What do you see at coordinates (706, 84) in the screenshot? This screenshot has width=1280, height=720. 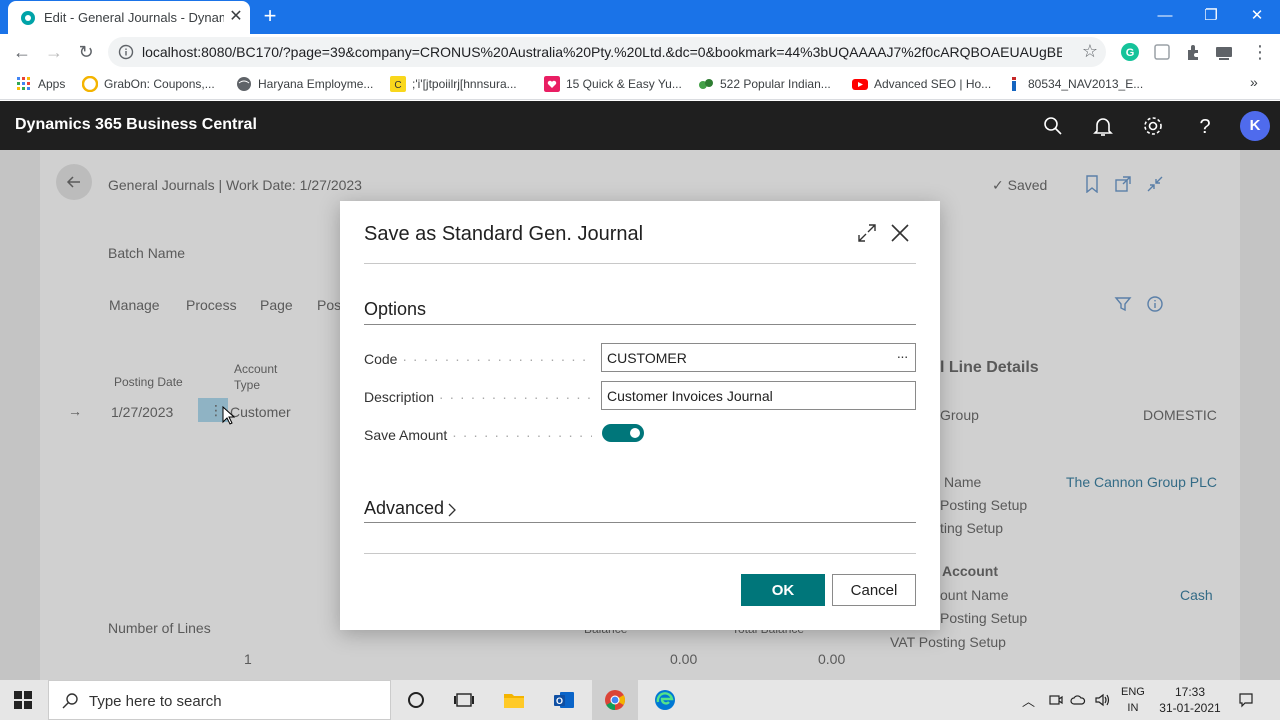 I see `leaf-icon` at bounding box center [706, 84].